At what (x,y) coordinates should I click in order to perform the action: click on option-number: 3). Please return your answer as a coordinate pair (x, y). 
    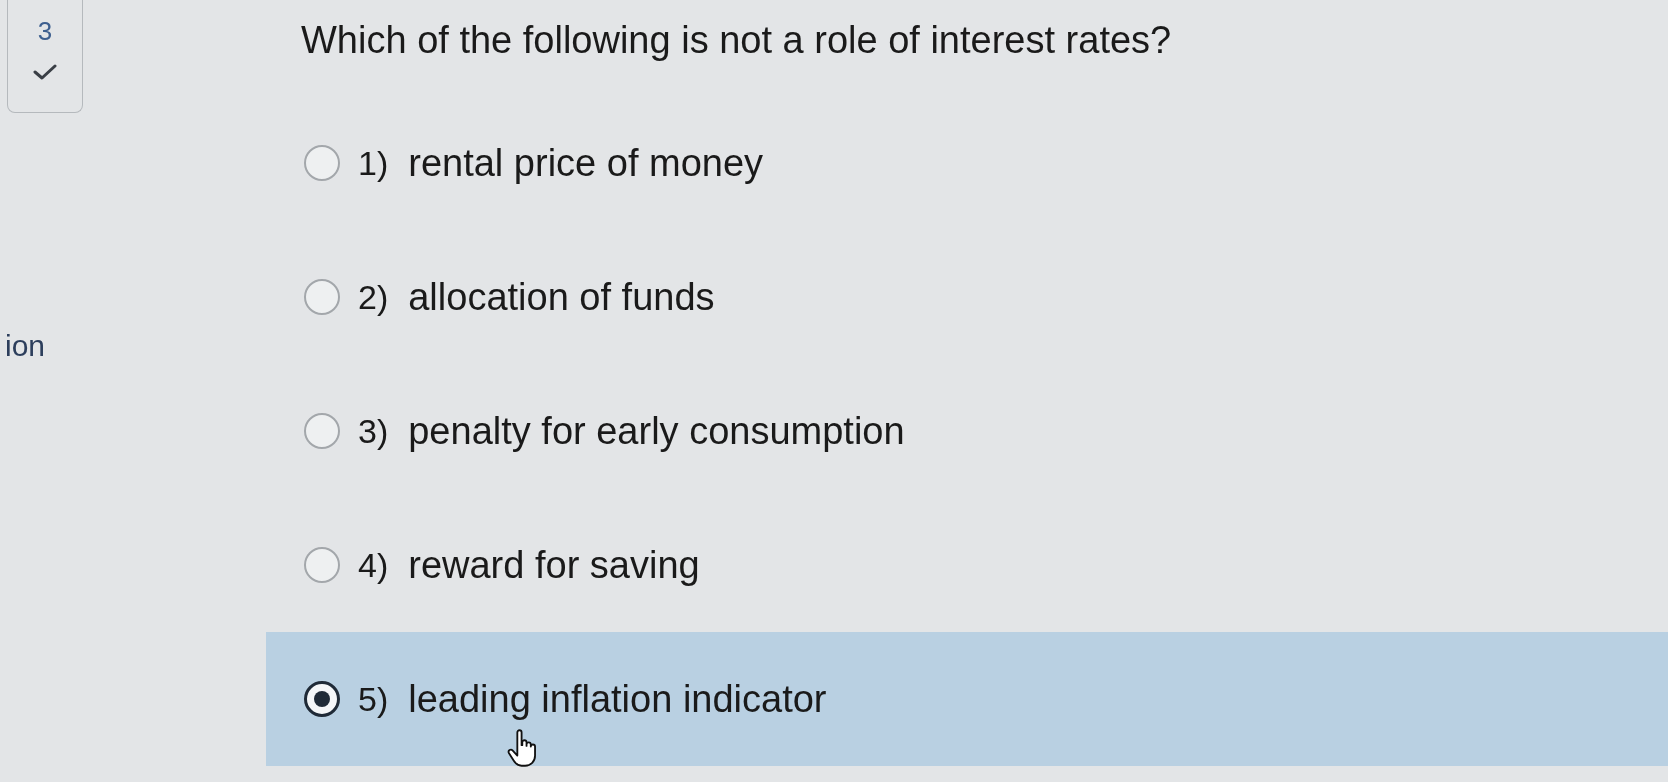
    Looking at the image, I should click on (373, 431).